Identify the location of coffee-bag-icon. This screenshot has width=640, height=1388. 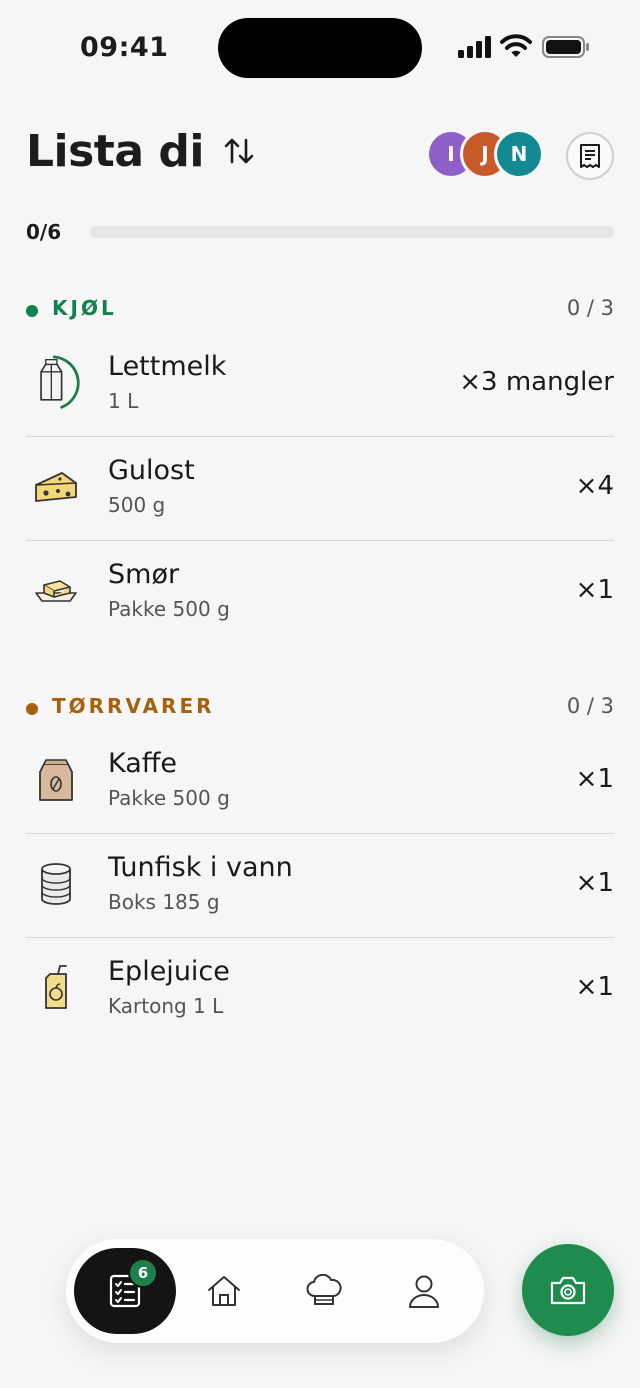
(56, 780).